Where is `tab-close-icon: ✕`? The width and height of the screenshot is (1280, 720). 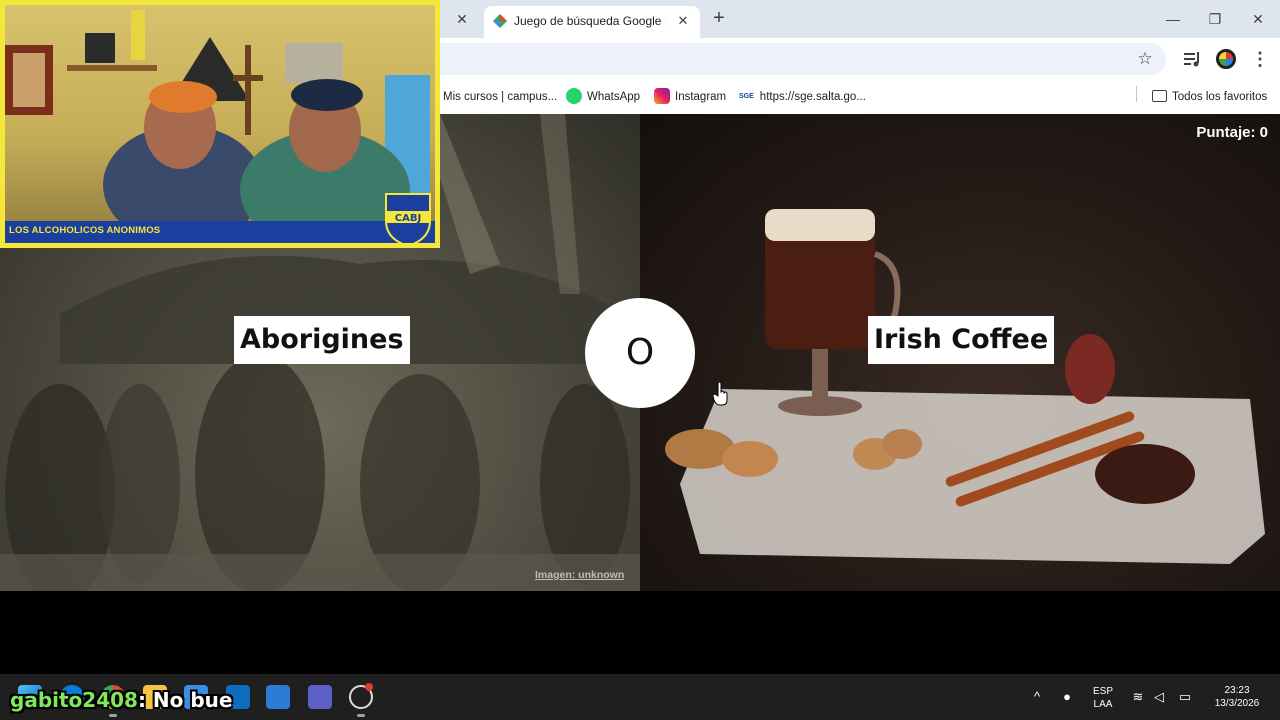
tab-close-icon: ✕ is located at coordinates (683, 21).